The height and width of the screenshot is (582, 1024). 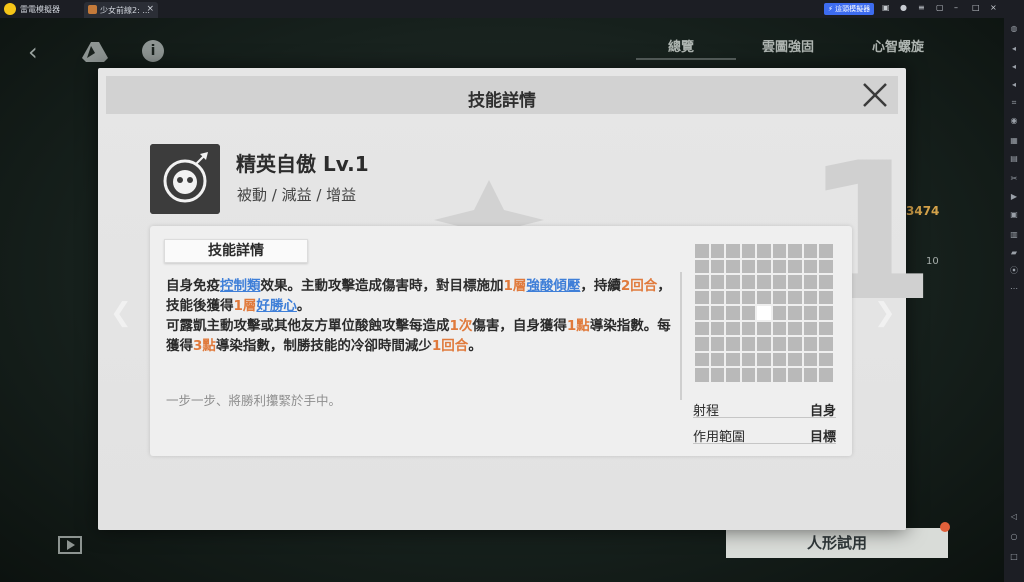 I want to click on back-nav-icon: ◁, so click(x=1014, y=516).